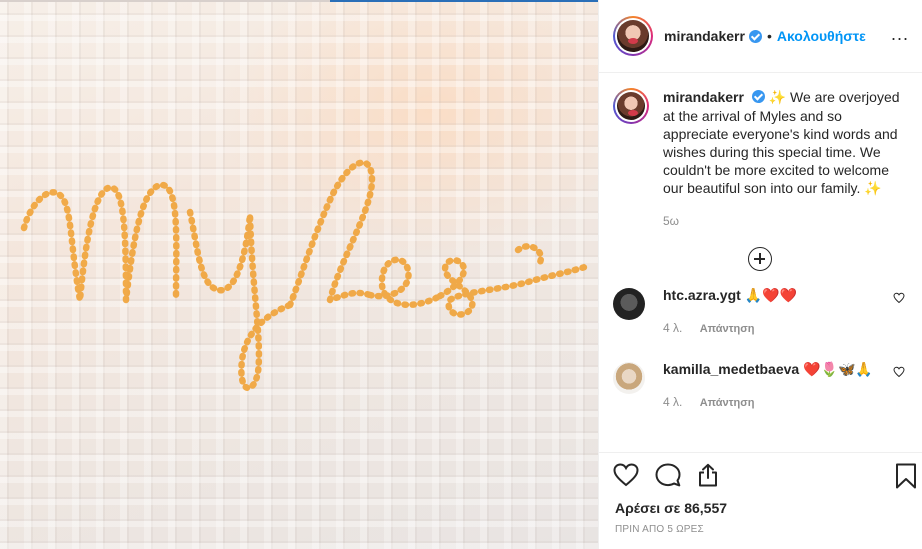 Image resolution: width=922 pixels, height=549 pixels. What do you see at coordinates (821, 36) in the screenshot?
I see `follow-button: Ακολουθήστε` at bounding box center [821, 36].